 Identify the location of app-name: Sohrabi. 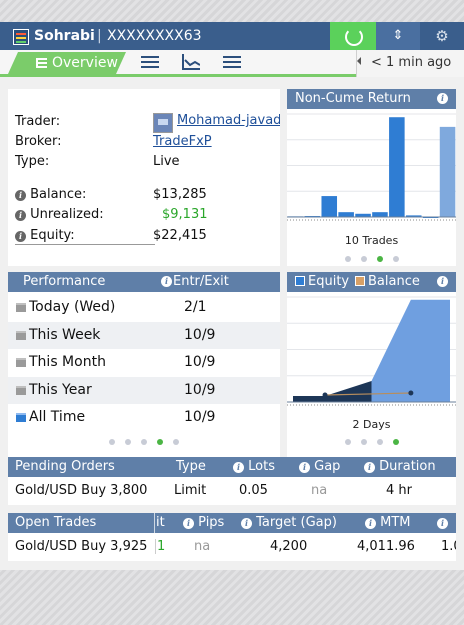
(64, 36).